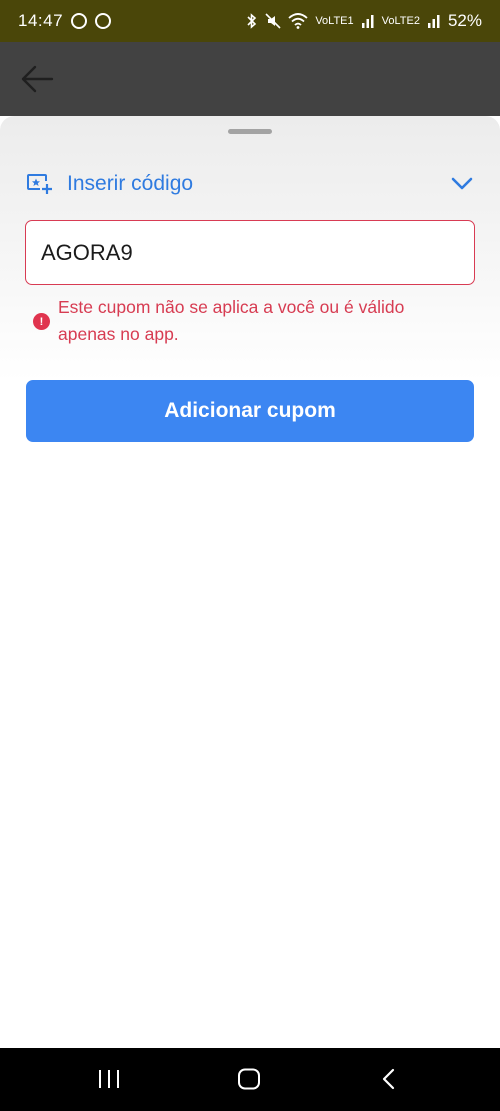  Describe the element at coordinates (41, 321) in the screenshot. I see `exclamation-icon: !` at that location.